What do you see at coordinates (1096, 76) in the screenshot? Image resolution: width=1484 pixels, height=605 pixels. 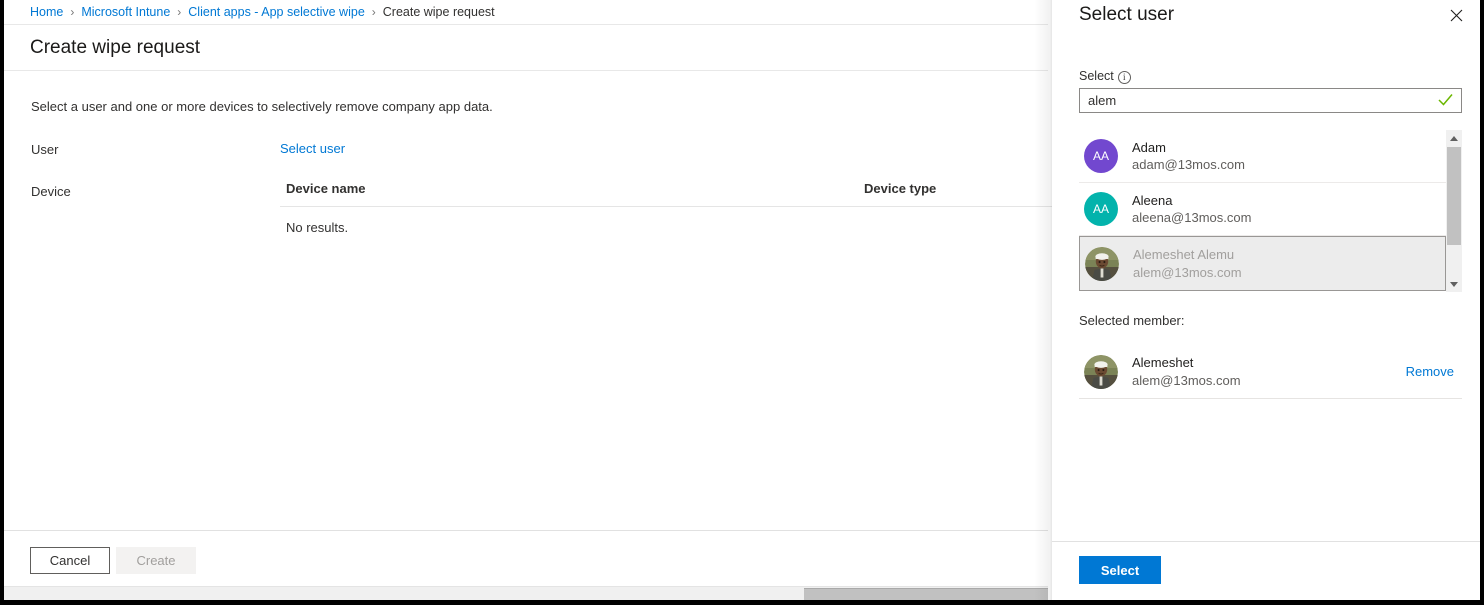 I see `select-field-label-text: Select` at bounding box center [1096, 76].